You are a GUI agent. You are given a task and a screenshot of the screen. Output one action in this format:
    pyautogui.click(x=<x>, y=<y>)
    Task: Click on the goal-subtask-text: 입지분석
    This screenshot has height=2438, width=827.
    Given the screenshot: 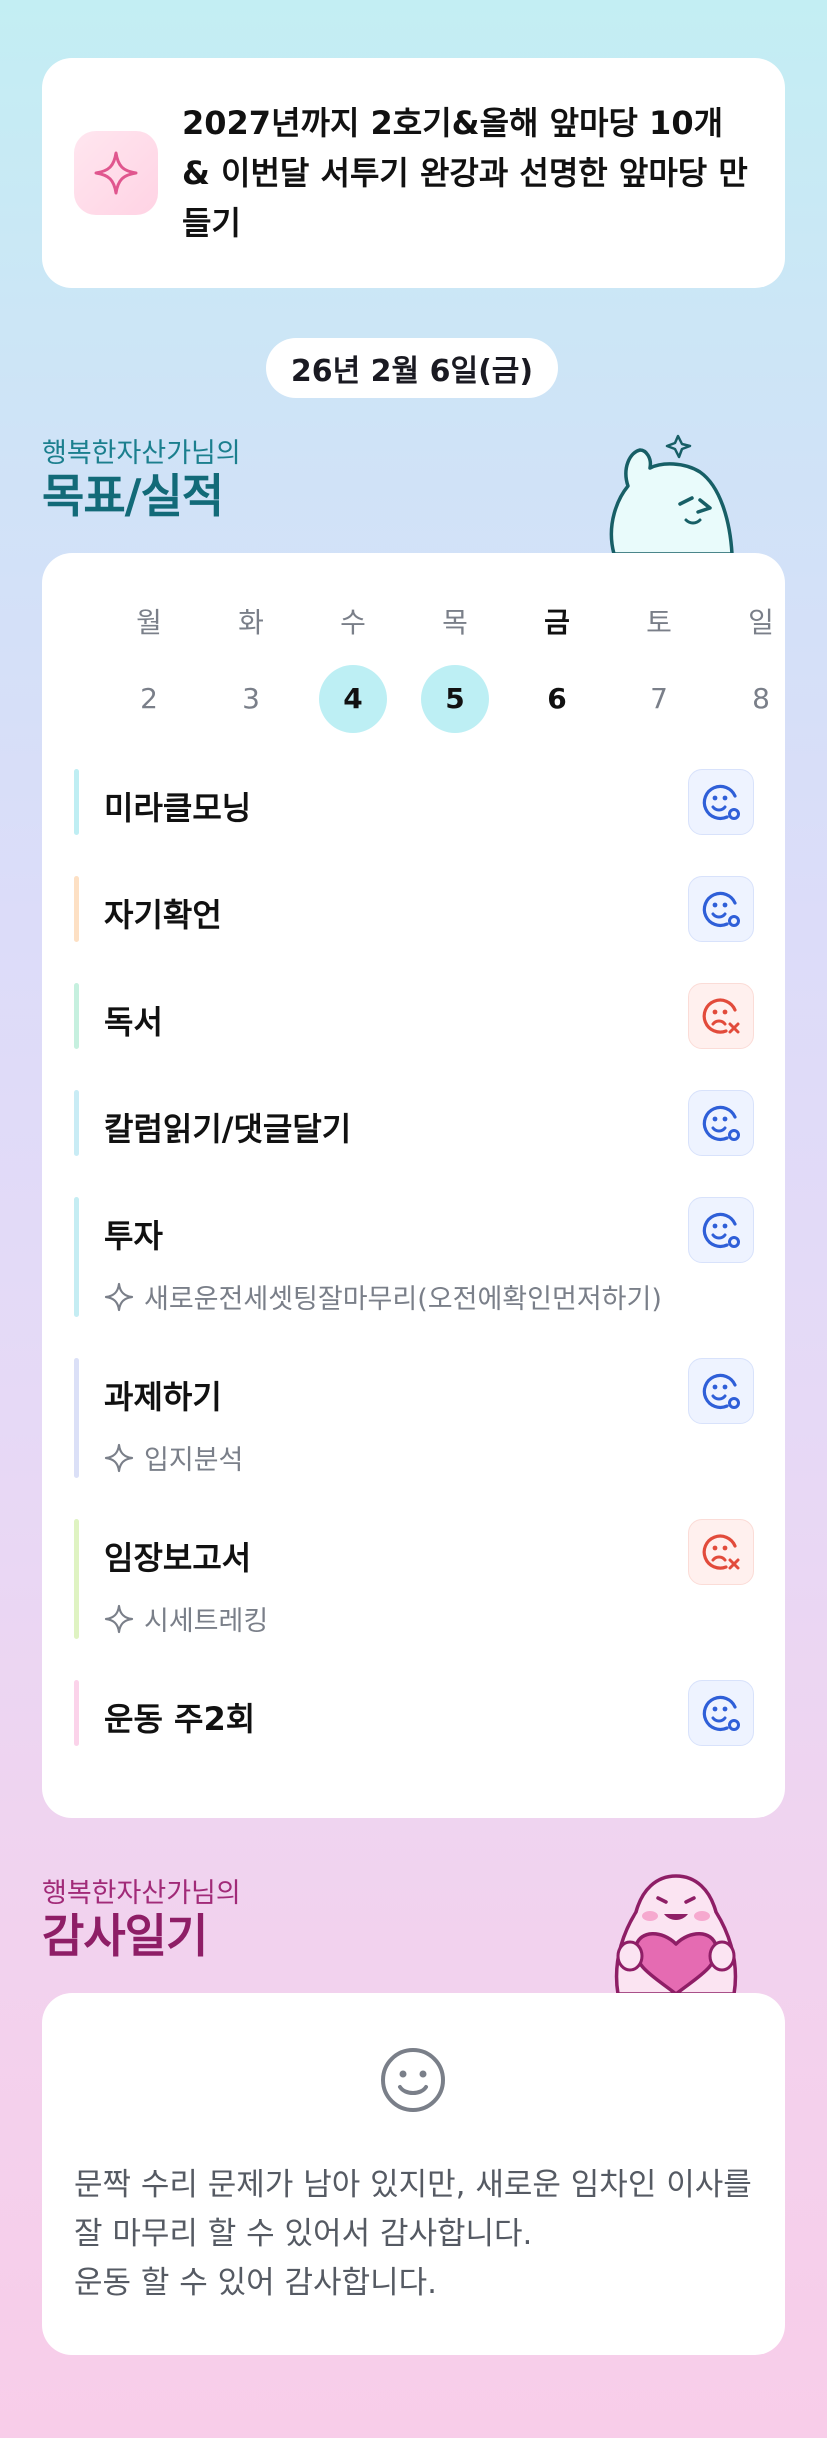 What is the action you would take?
    pyautogui.click(x=194, y=1460)
    